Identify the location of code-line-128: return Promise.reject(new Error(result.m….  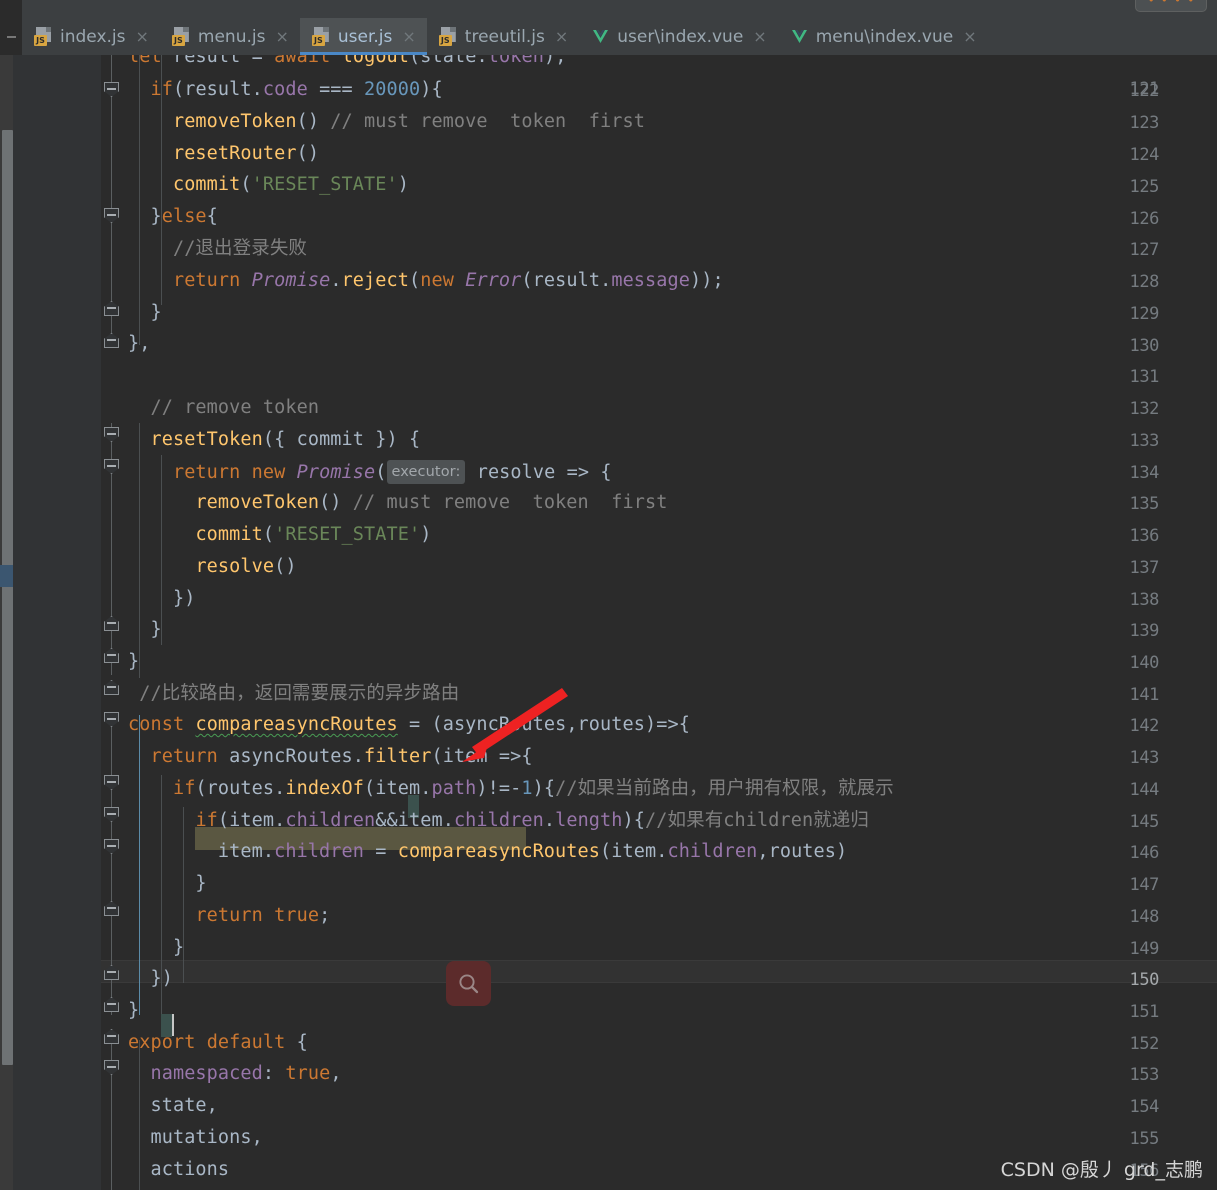
(448, 280).